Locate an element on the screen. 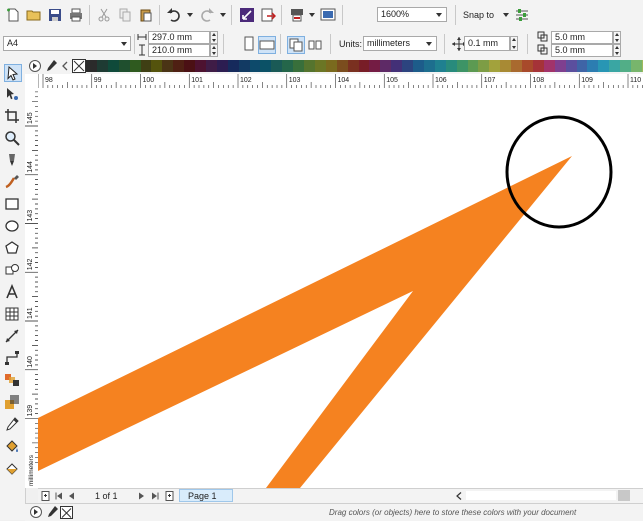 Image resolution: width=643 pixels, height=521 pixels. blend-tool-icon is located at coordinates (12, 380).